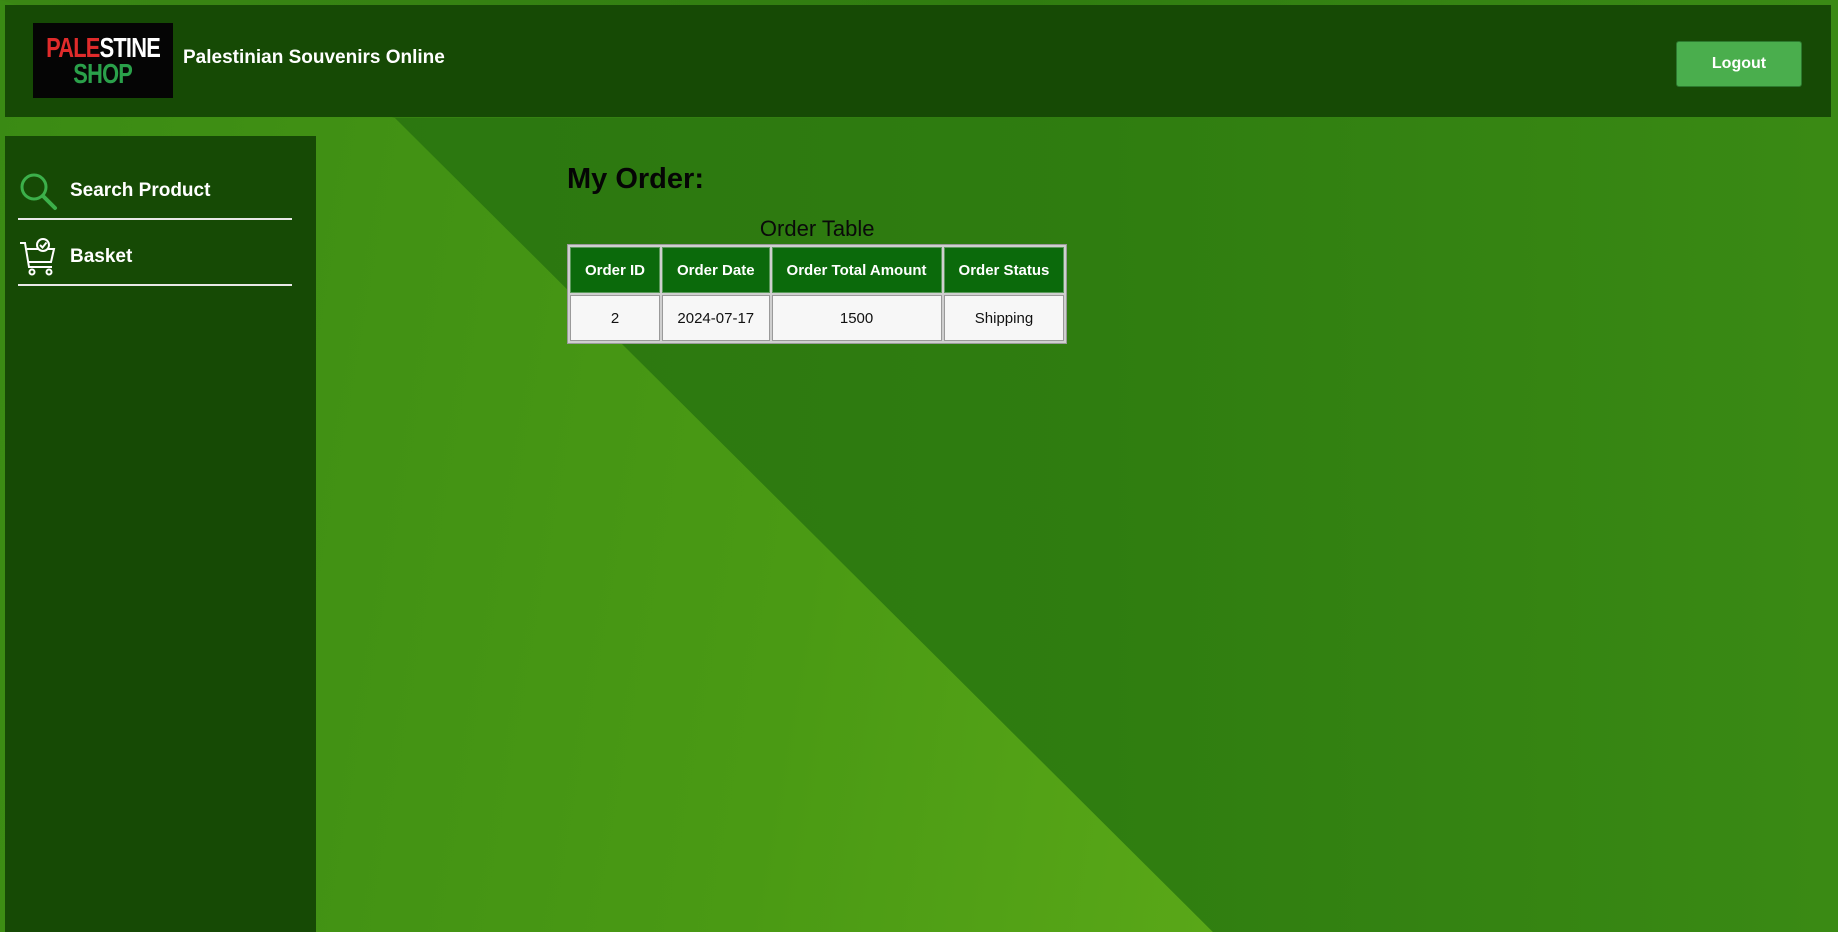 The height and width of the screenshot is (932, 1838). Describe the element at coordinates (38, 191) in the screenshot. I see `search-icon` at that location.